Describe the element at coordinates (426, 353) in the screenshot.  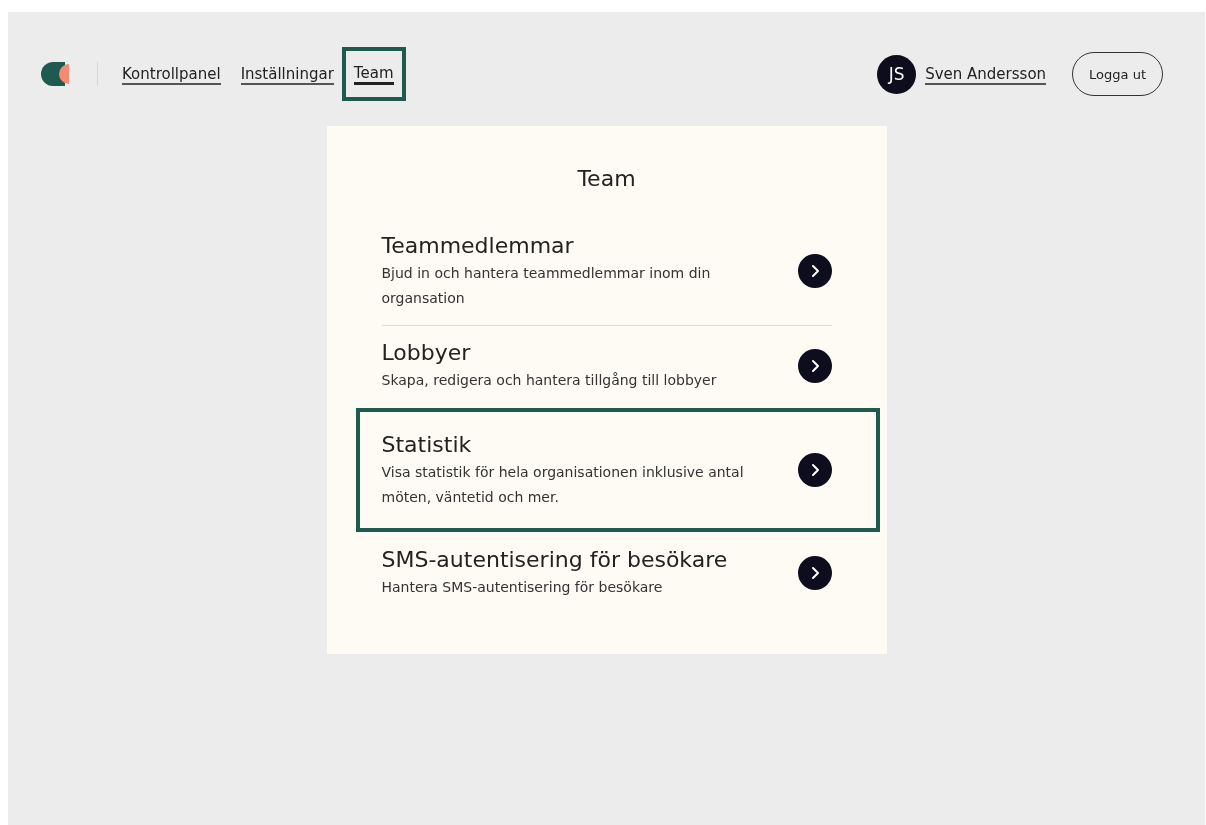
I see `row-title: Lobbyer` at that location.